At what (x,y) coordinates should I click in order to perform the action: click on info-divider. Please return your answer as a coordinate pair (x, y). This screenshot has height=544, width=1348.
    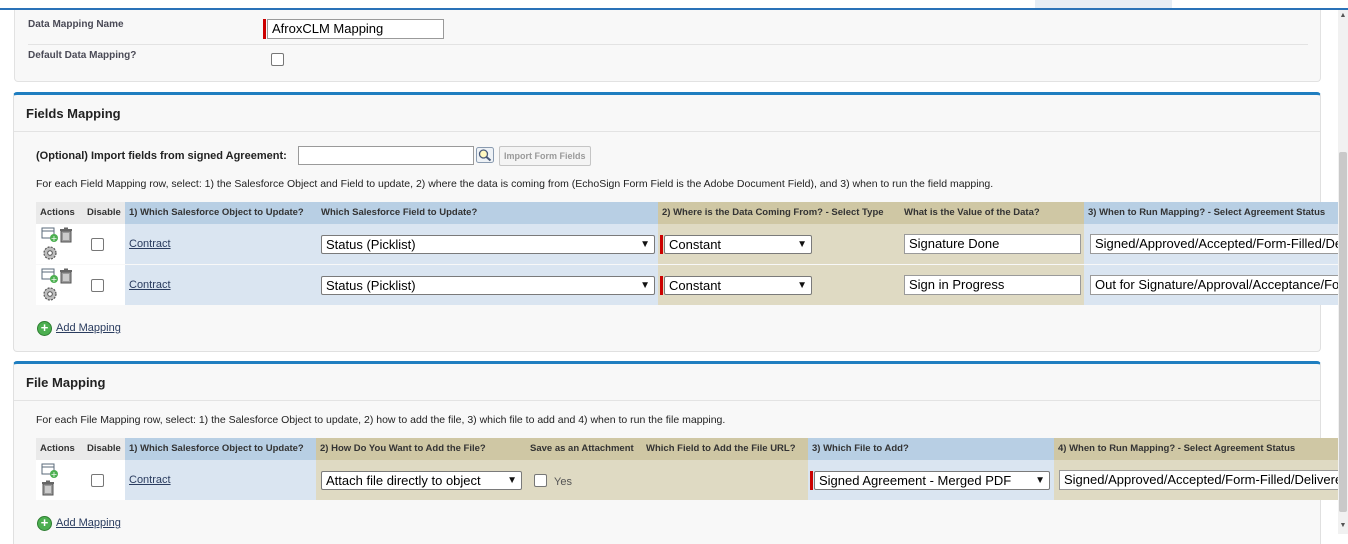
    Looking at the image, I should click on (668, 44).